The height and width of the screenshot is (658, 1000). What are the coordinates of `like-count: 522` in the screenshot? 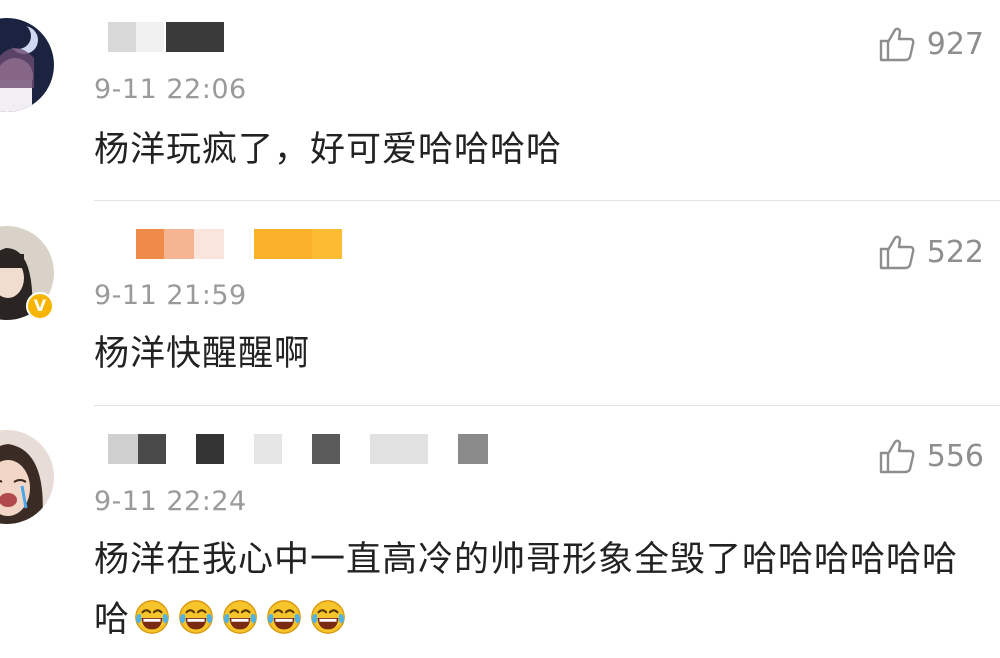 It's located at (955, 252).